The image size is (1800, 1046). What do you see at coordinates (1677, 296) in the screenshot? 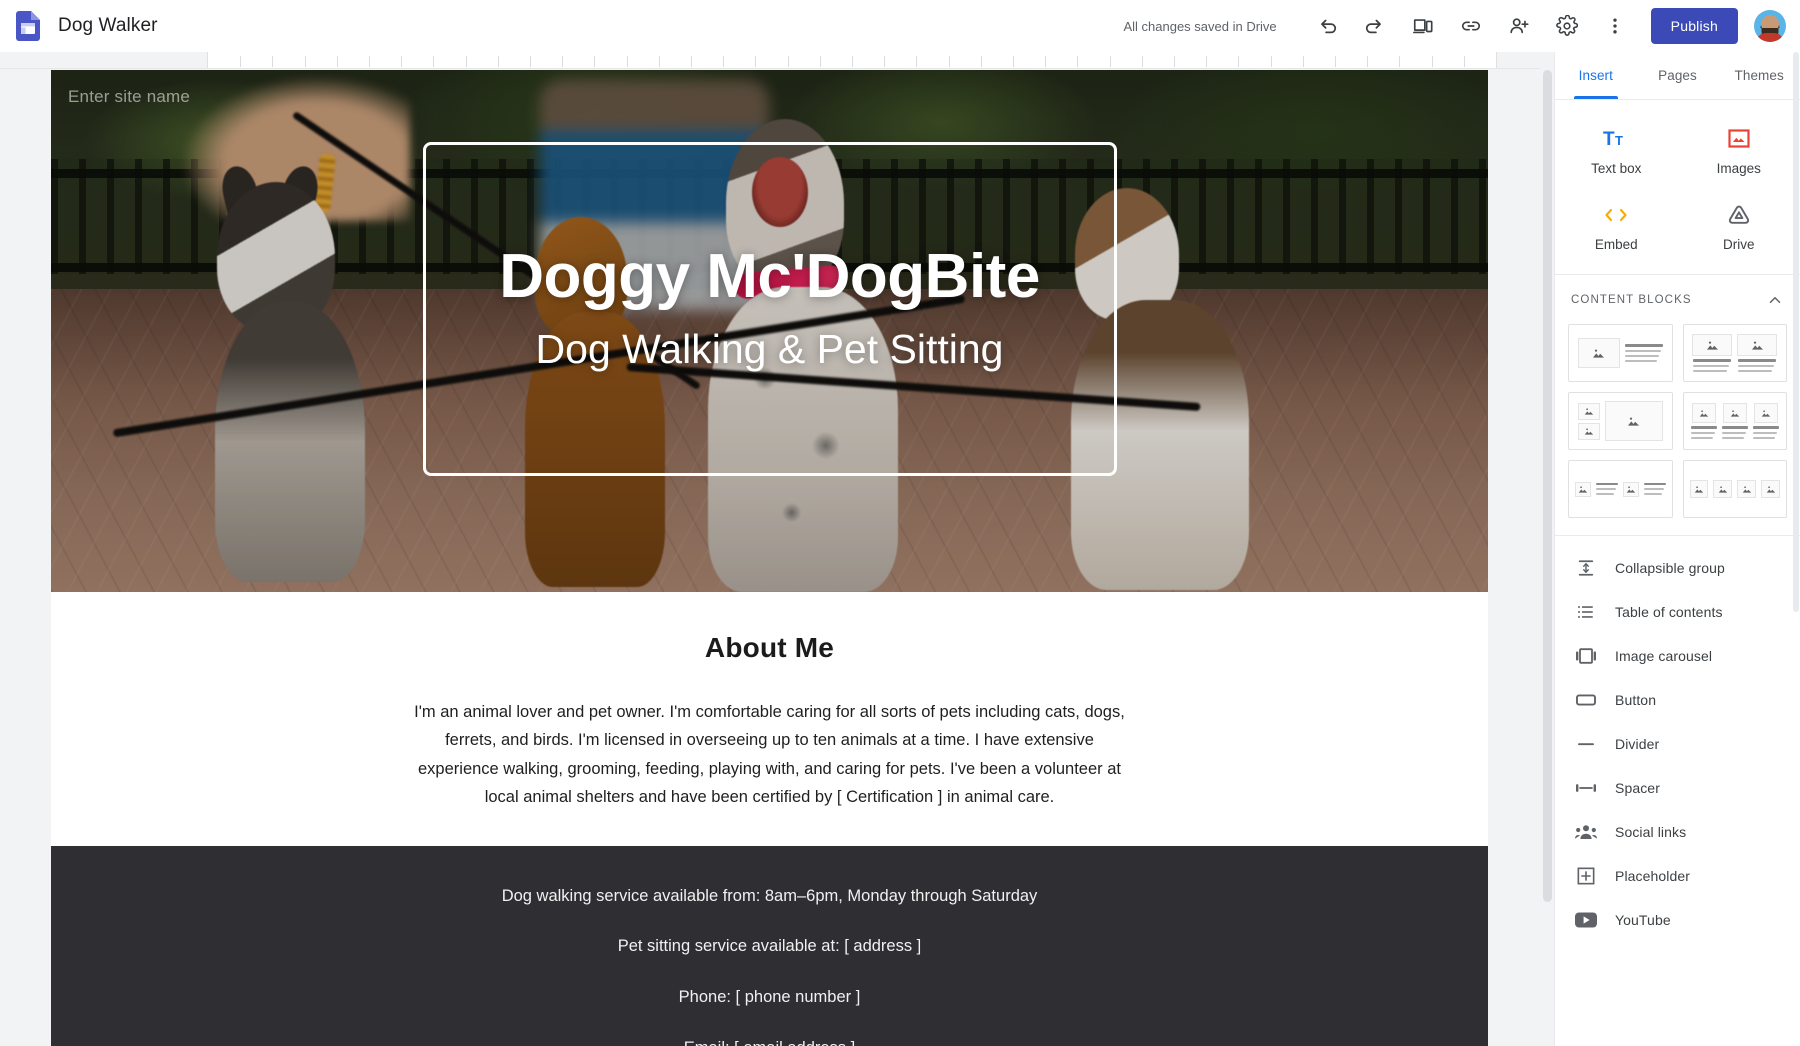
I see `content-blocks-header: CONTENT BLOCKS` at bounding box center [1677, 296].